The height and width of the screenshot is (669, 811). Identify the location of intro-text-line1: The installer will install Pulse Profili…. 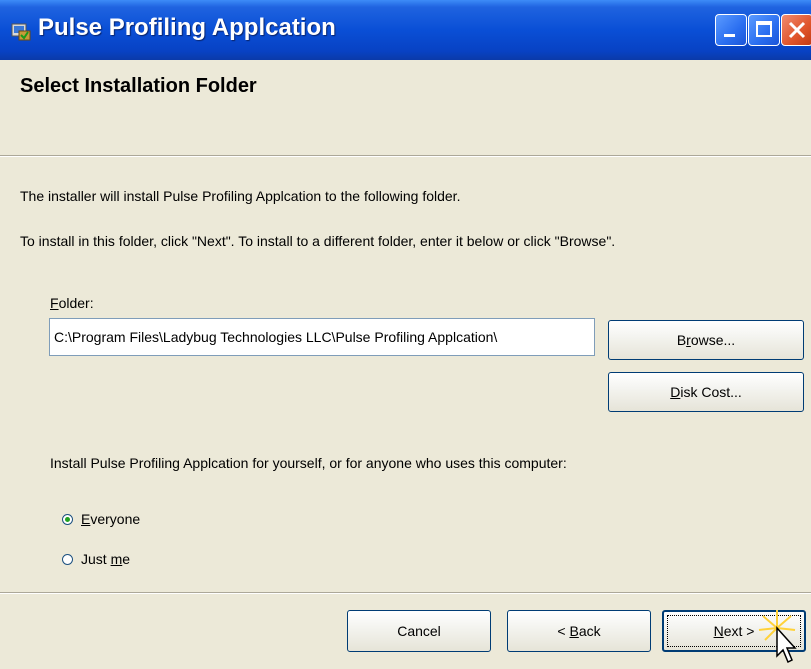
(240, 196).